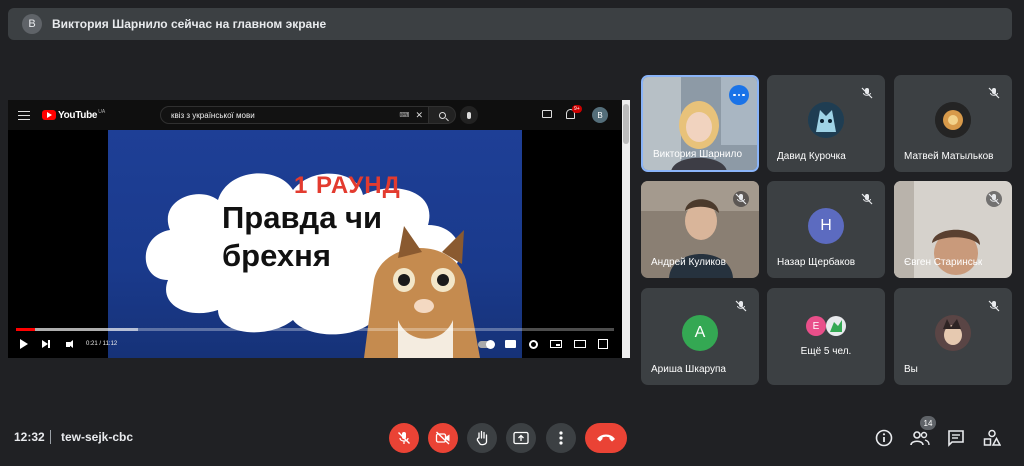 The height and width of the screenshot is (466, 1024). I want to click on participant-name: Назар Щербаков, so click(816, 262).